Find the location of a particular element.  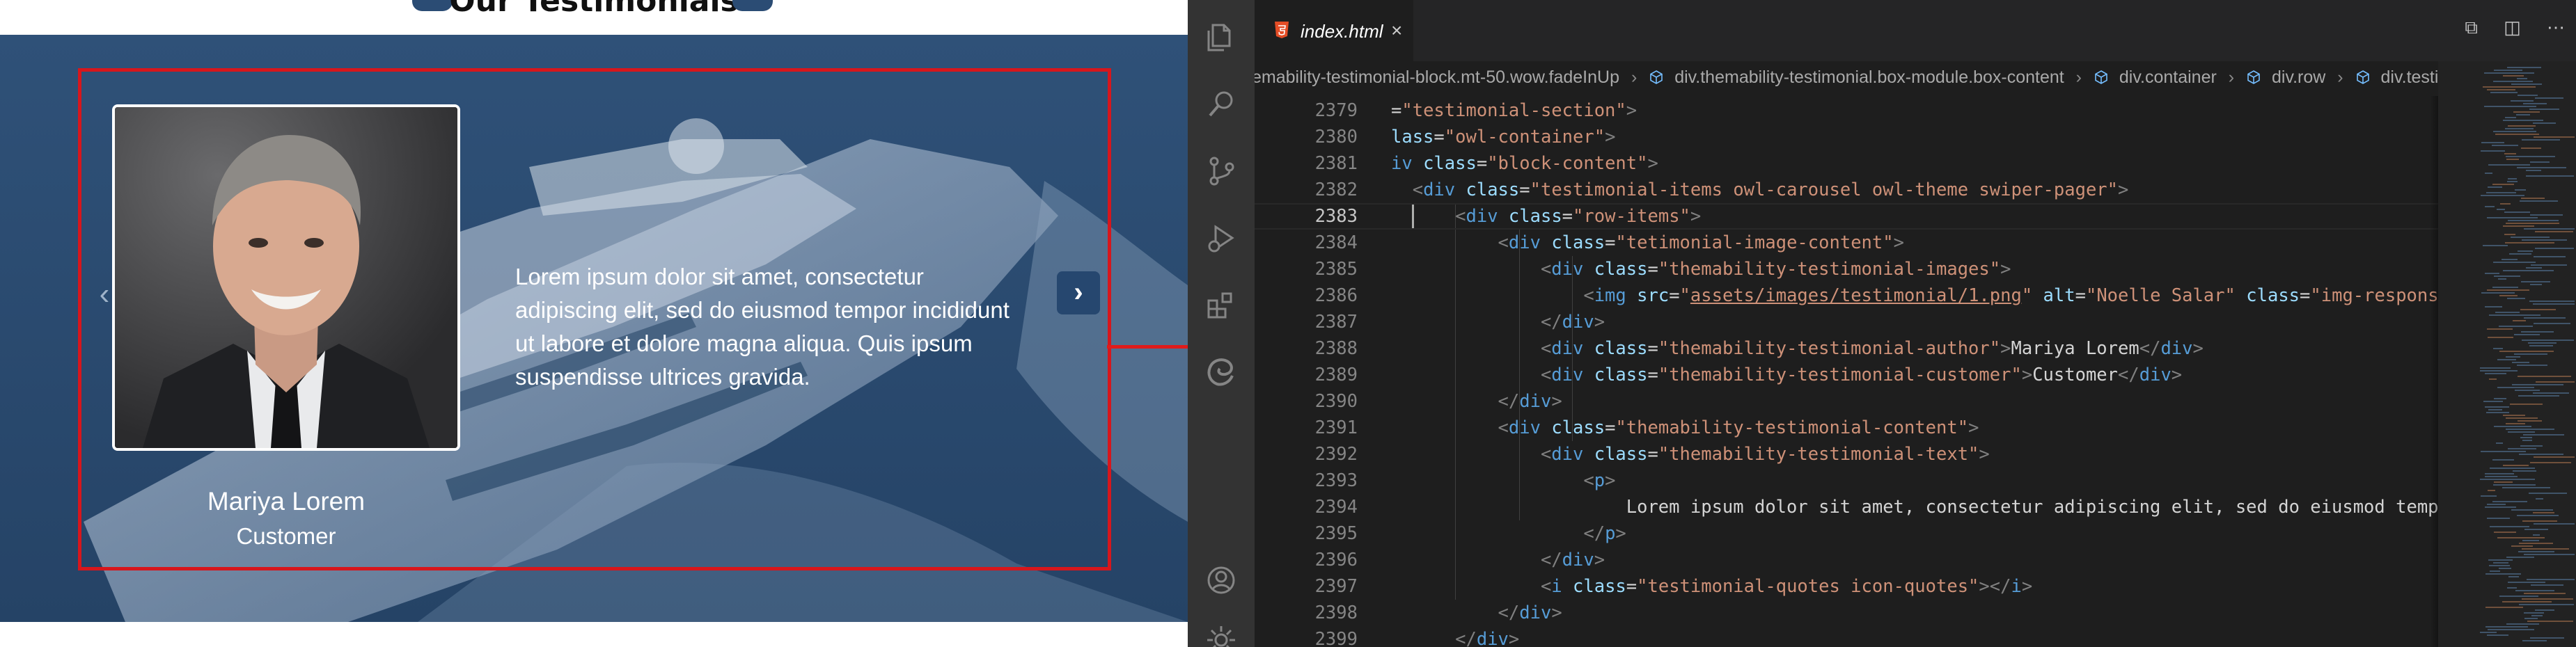

testimonial-photo is located at coordinates (286, 277).